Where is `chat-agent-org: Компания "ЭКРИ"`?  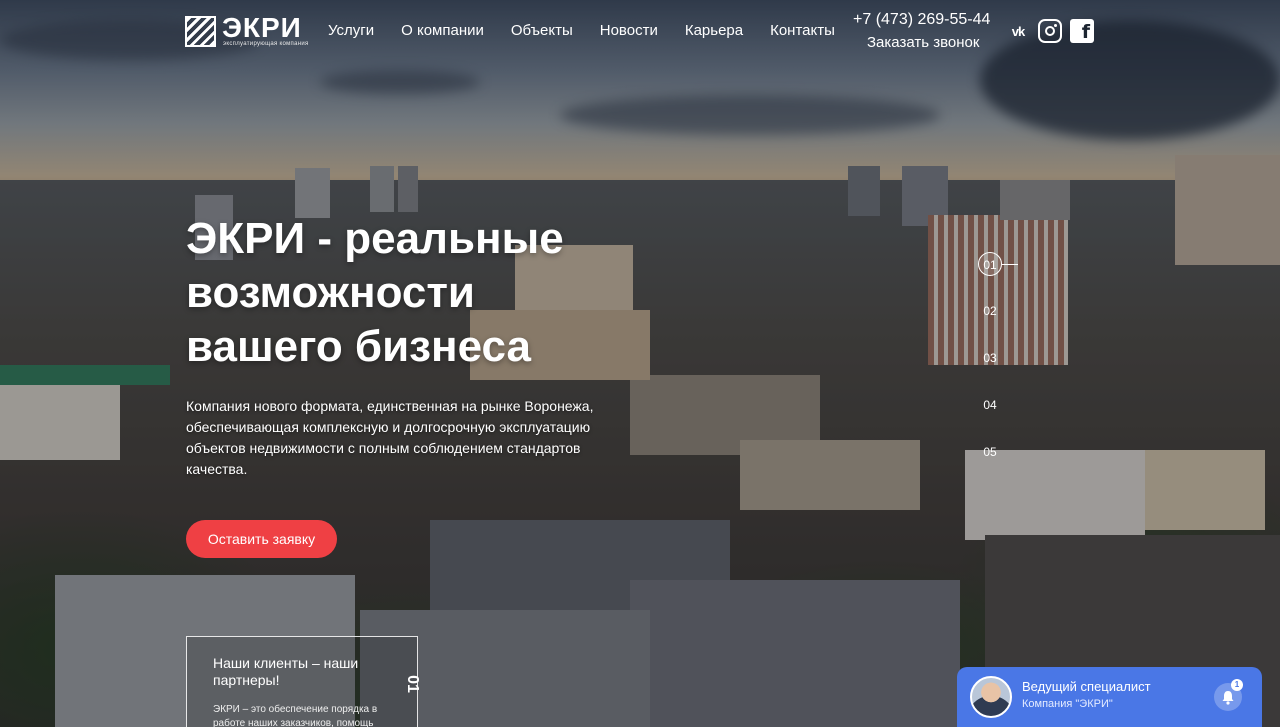 chat-agent-org: Компания "ЭКРИ" is located at coordinates (1067, 704).